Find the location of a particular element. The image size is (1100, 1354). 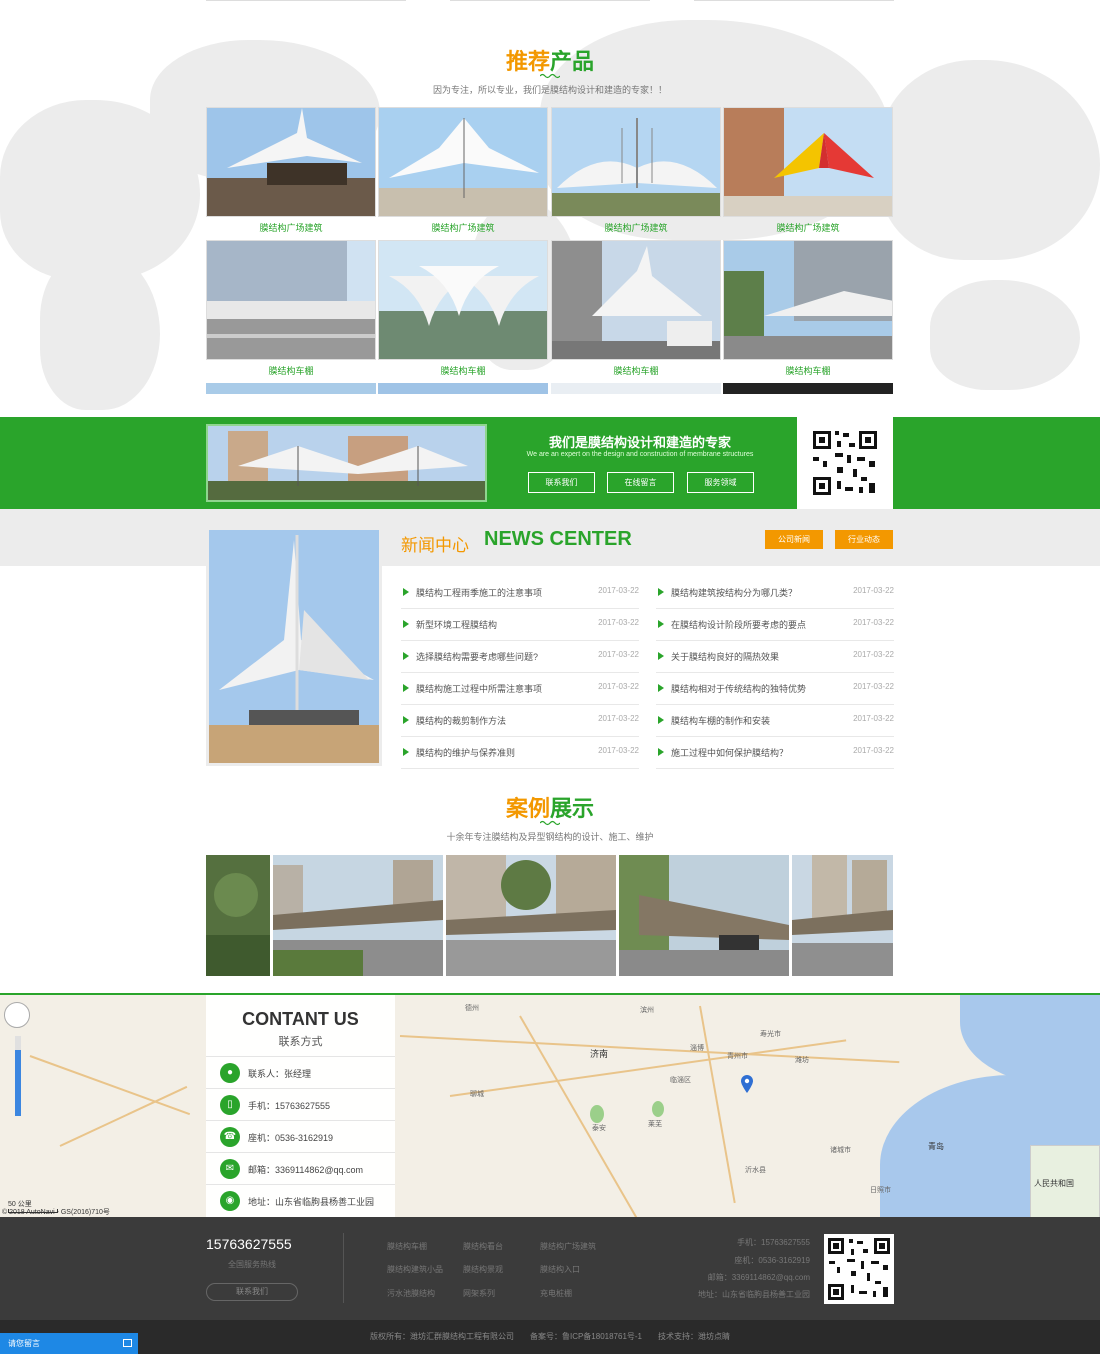

footer-link: 膜结构广场建筑 is located at coordinates (568, 1246).